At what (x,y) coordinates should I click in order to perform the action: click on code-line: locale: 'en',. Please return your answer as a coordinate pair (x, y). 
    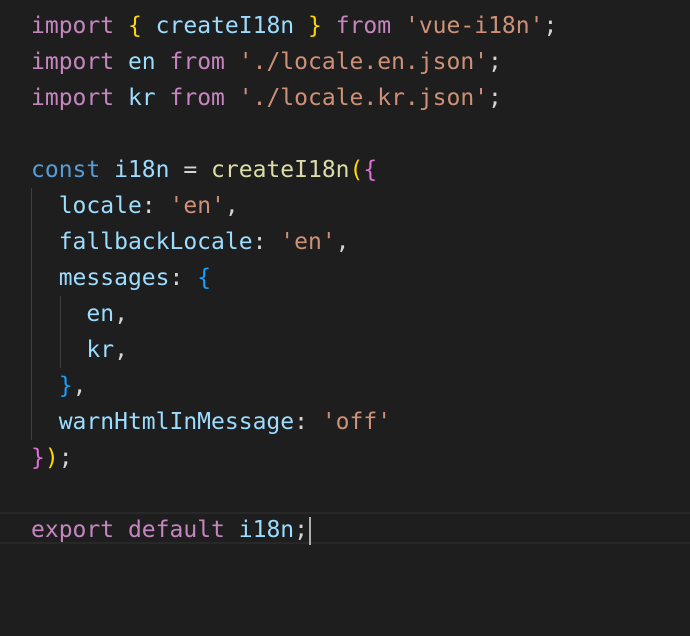
    Looking at the image, I should click on (345, 206).